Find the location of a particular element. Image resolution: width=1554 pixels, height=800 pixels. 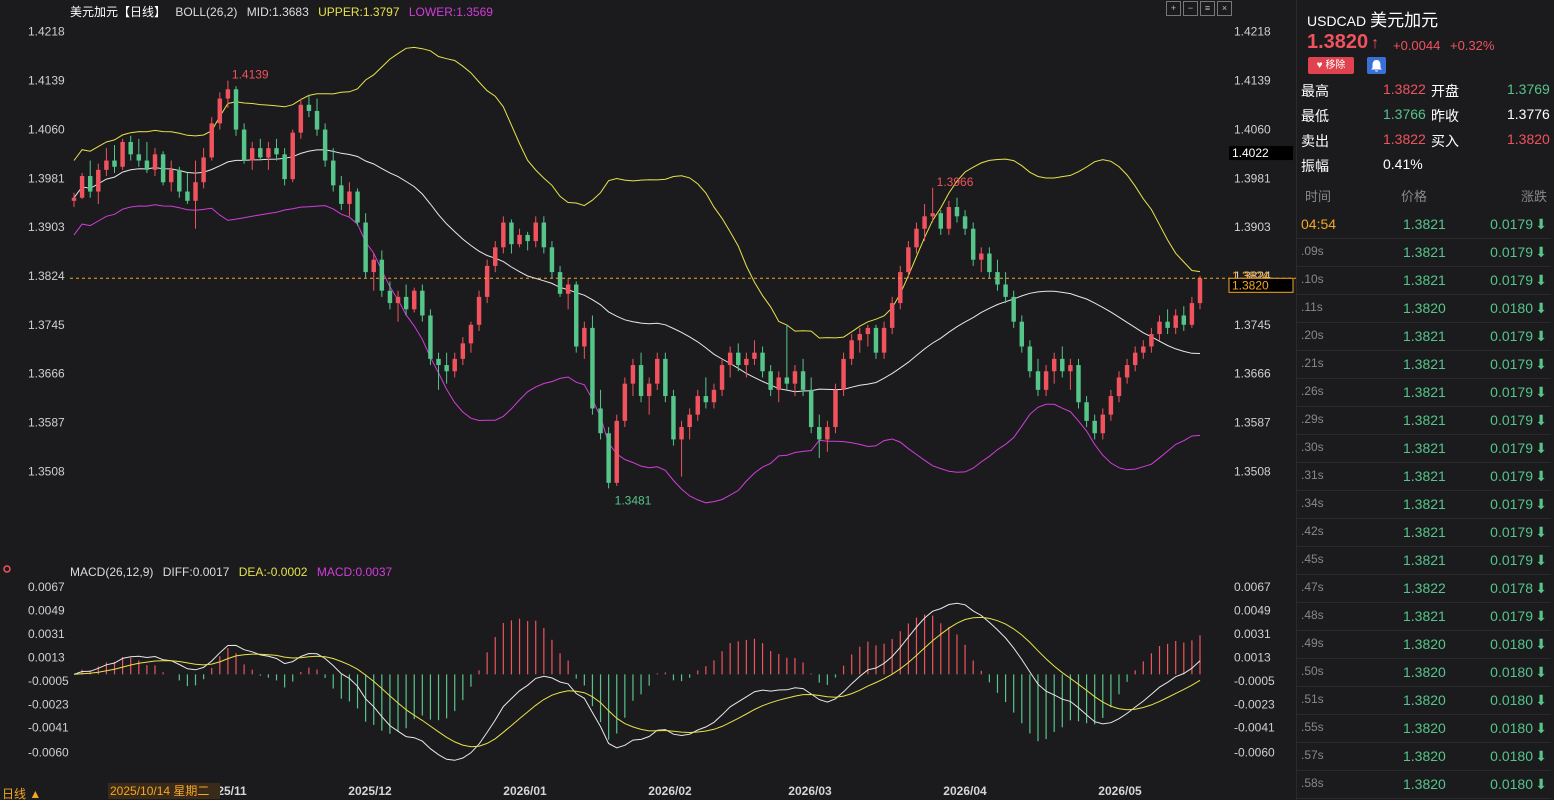

tick-row: .10s 1.3821 0.0179 ⬇ is located at coordinates (1424, 280).